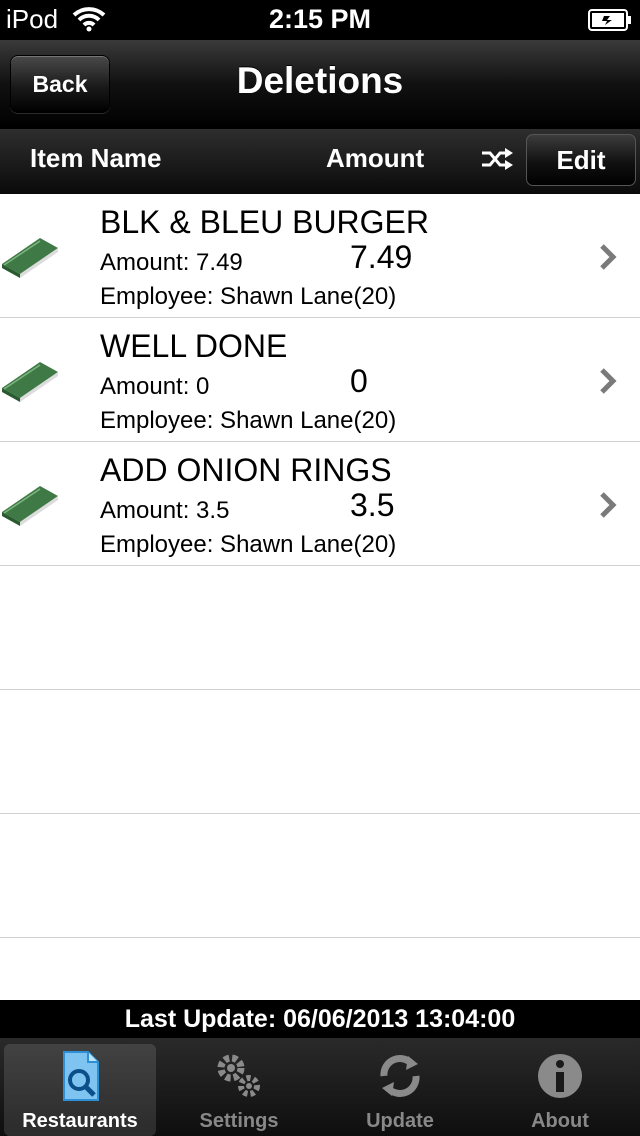 This screenshot has height=1136, width=640. What do you see at coordinates (194, 346) in the screenshot?
I see `item-name: WELL DONE` at bounding box center [194, 346].